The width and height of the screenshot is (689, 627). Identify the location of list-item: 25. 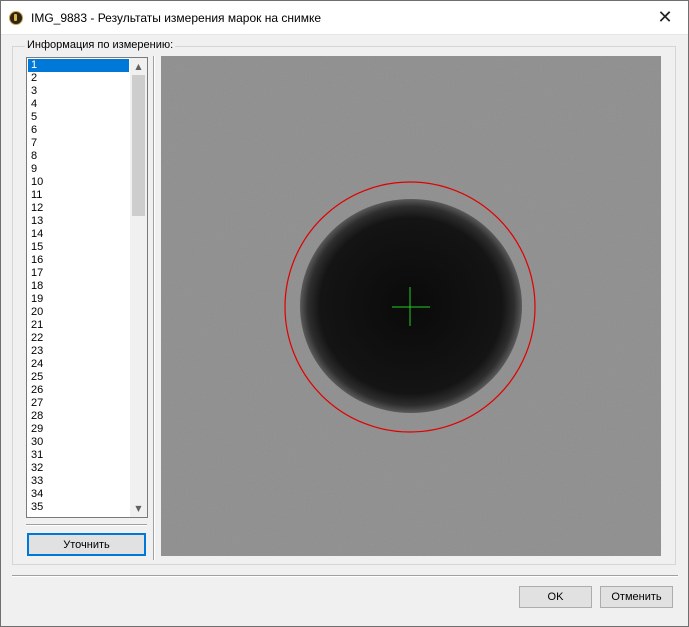
(78, 377).